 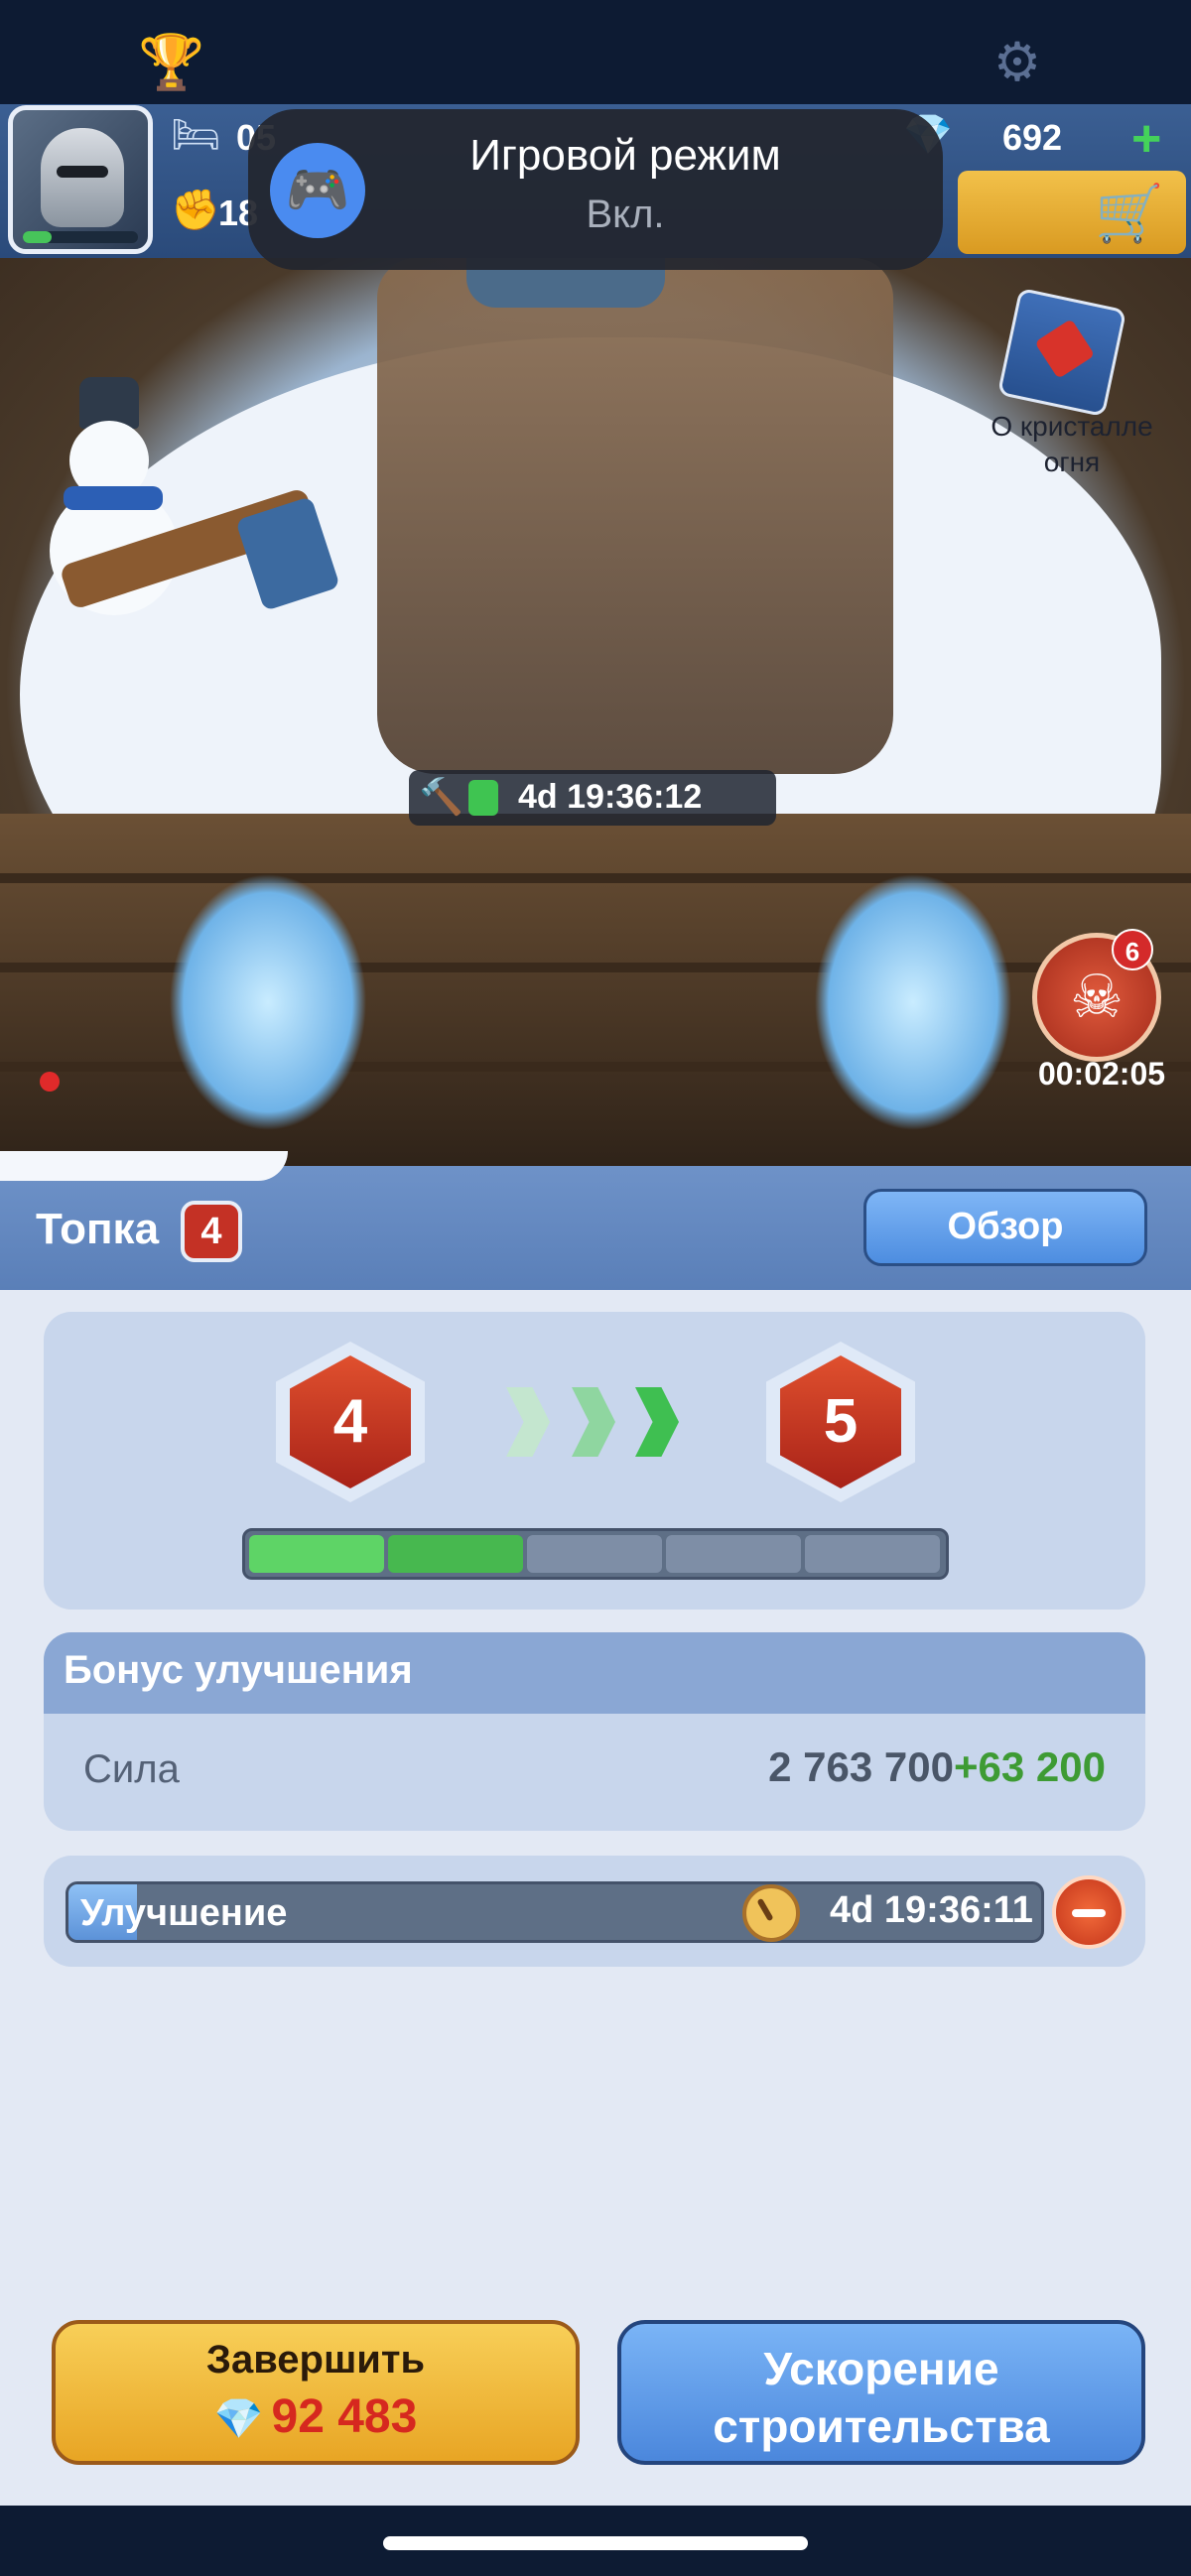 What do you see at coordinates (344, 2417) in the screenshot?
I see `finish-cost-value: 92 483` at bounding box center [344, 2417].